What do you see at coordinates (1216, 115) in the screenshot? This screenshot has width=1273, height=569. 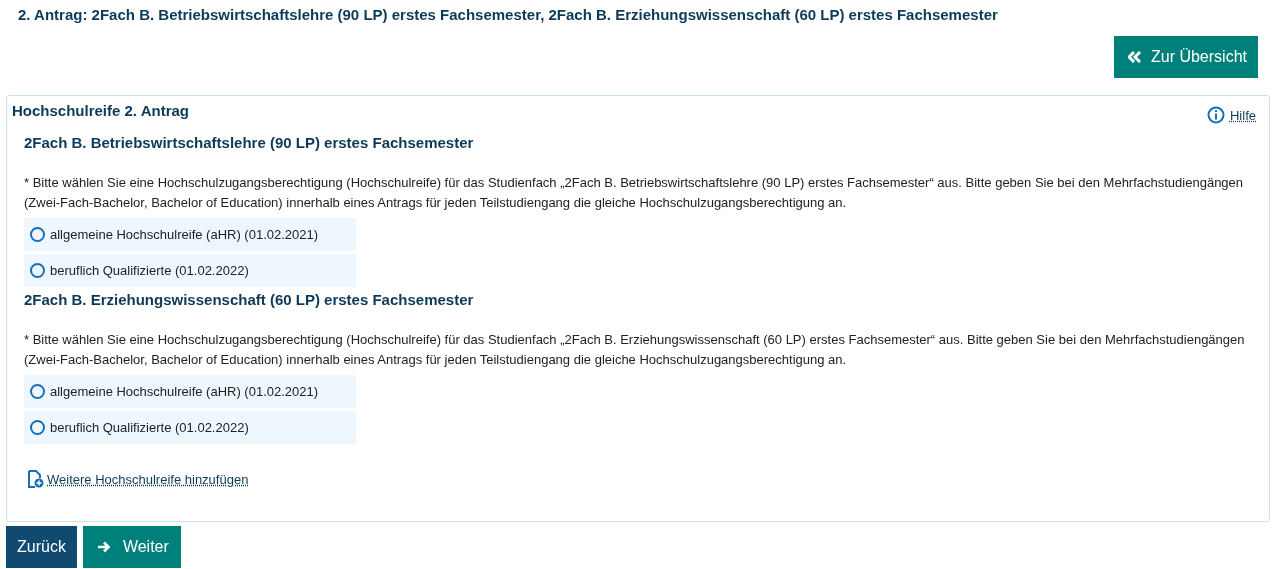 I see `info-icon` at bounding box center [1216, 115].